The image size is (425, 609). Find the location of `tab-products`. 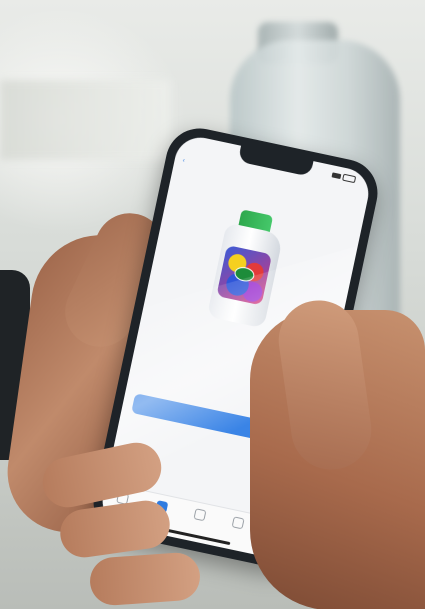

tab-products is located at coordinates (200, 515).